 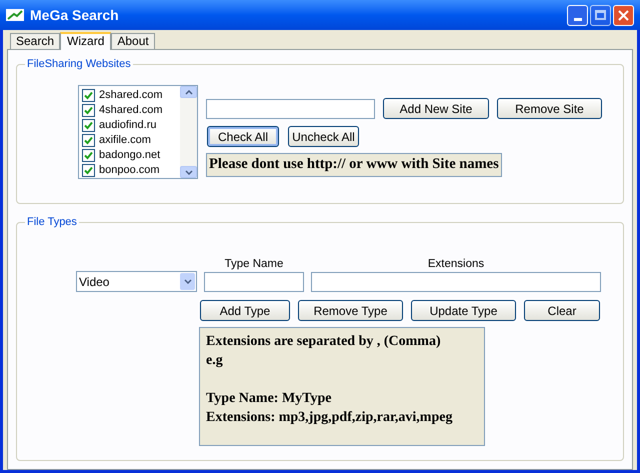 I want to click on app-icon, so click(x=15, y=15).